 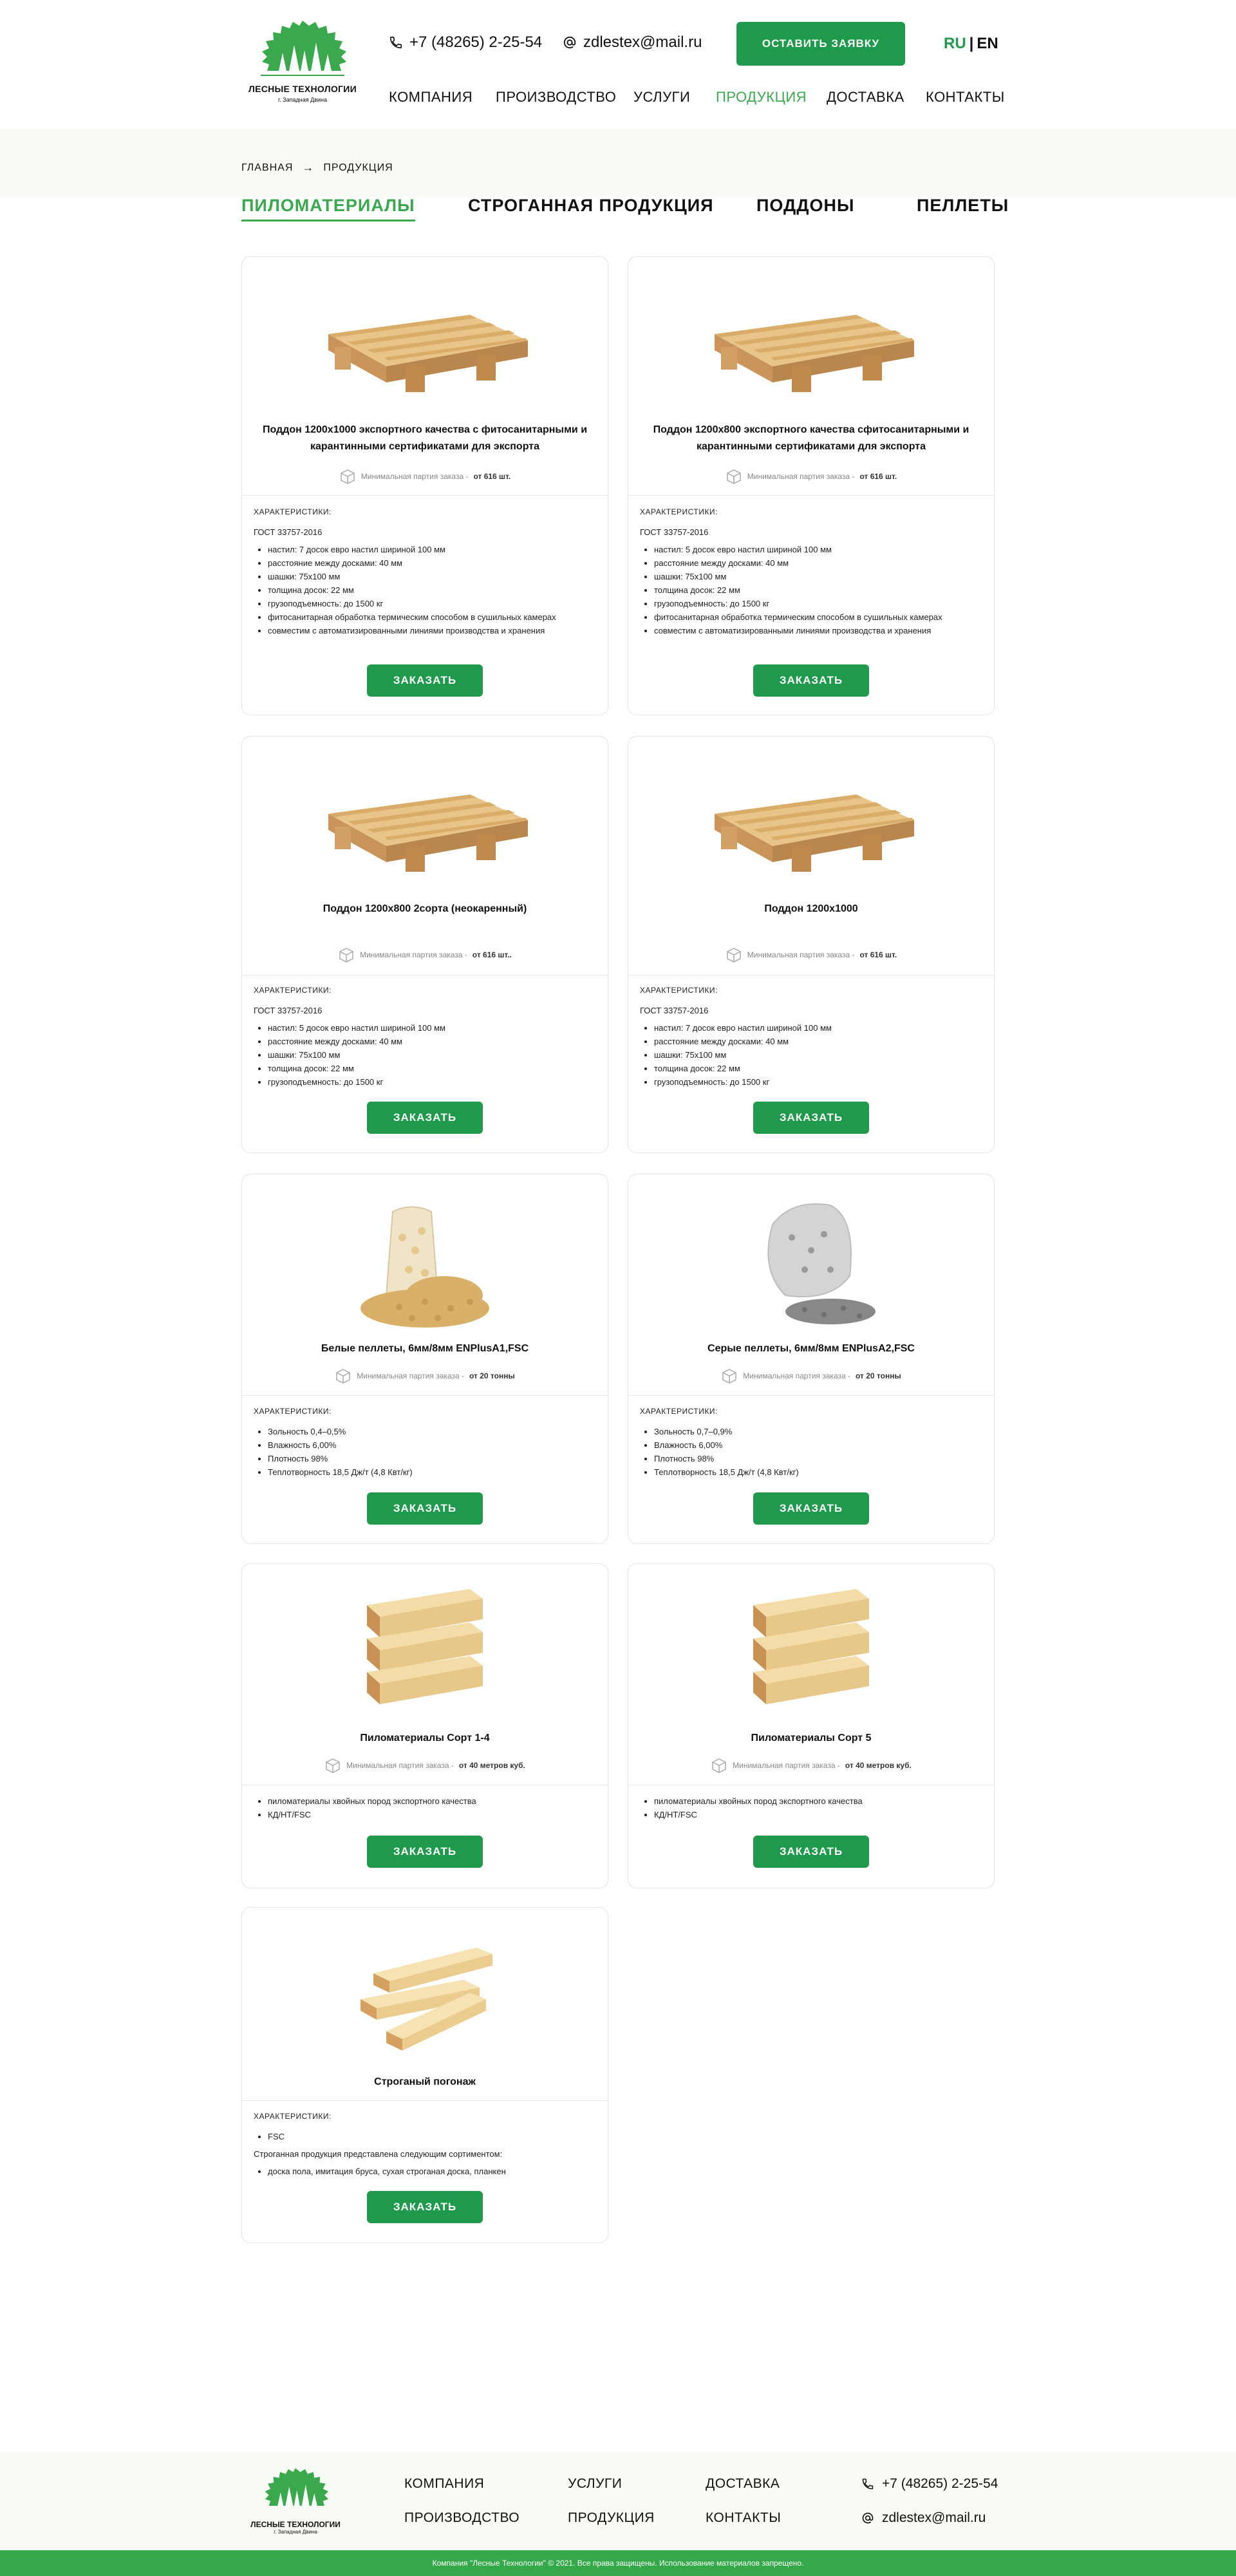 I want to click on nav-products: ПРОДУКЦИЯ, so click(x=761, y=97).